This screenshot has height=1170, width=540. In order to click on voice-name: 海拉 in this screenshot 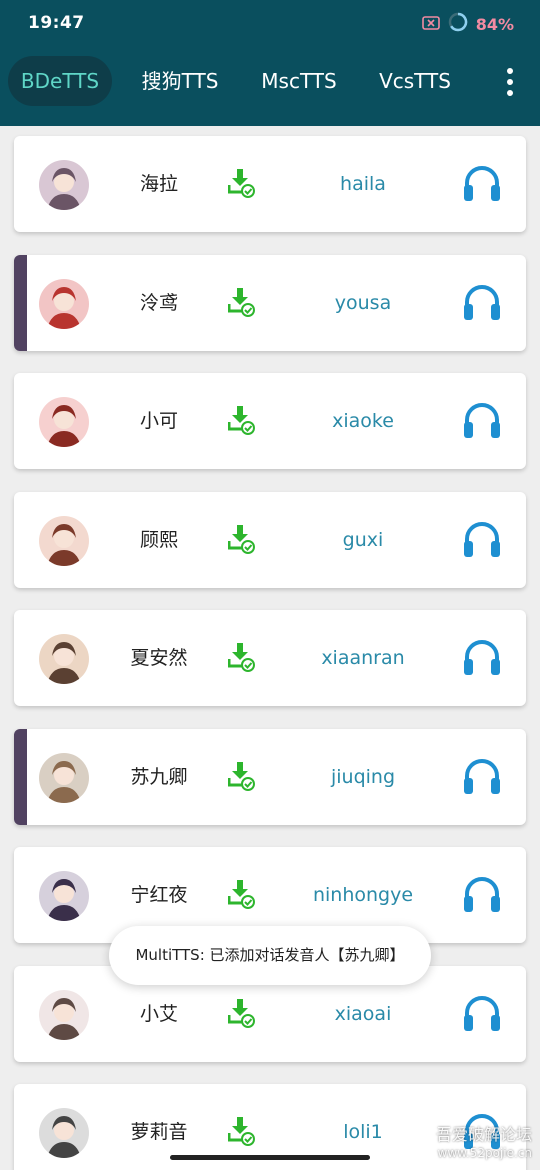, I will do `click(158, 184)`.